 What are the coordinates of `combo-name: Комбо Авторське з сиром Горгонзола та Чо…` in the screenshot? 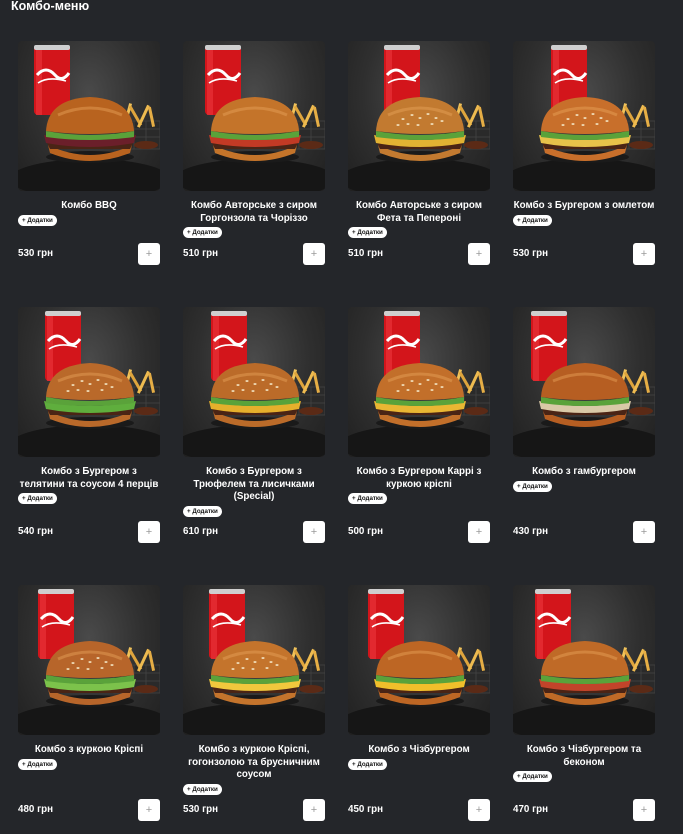 It's located at (253, 212).